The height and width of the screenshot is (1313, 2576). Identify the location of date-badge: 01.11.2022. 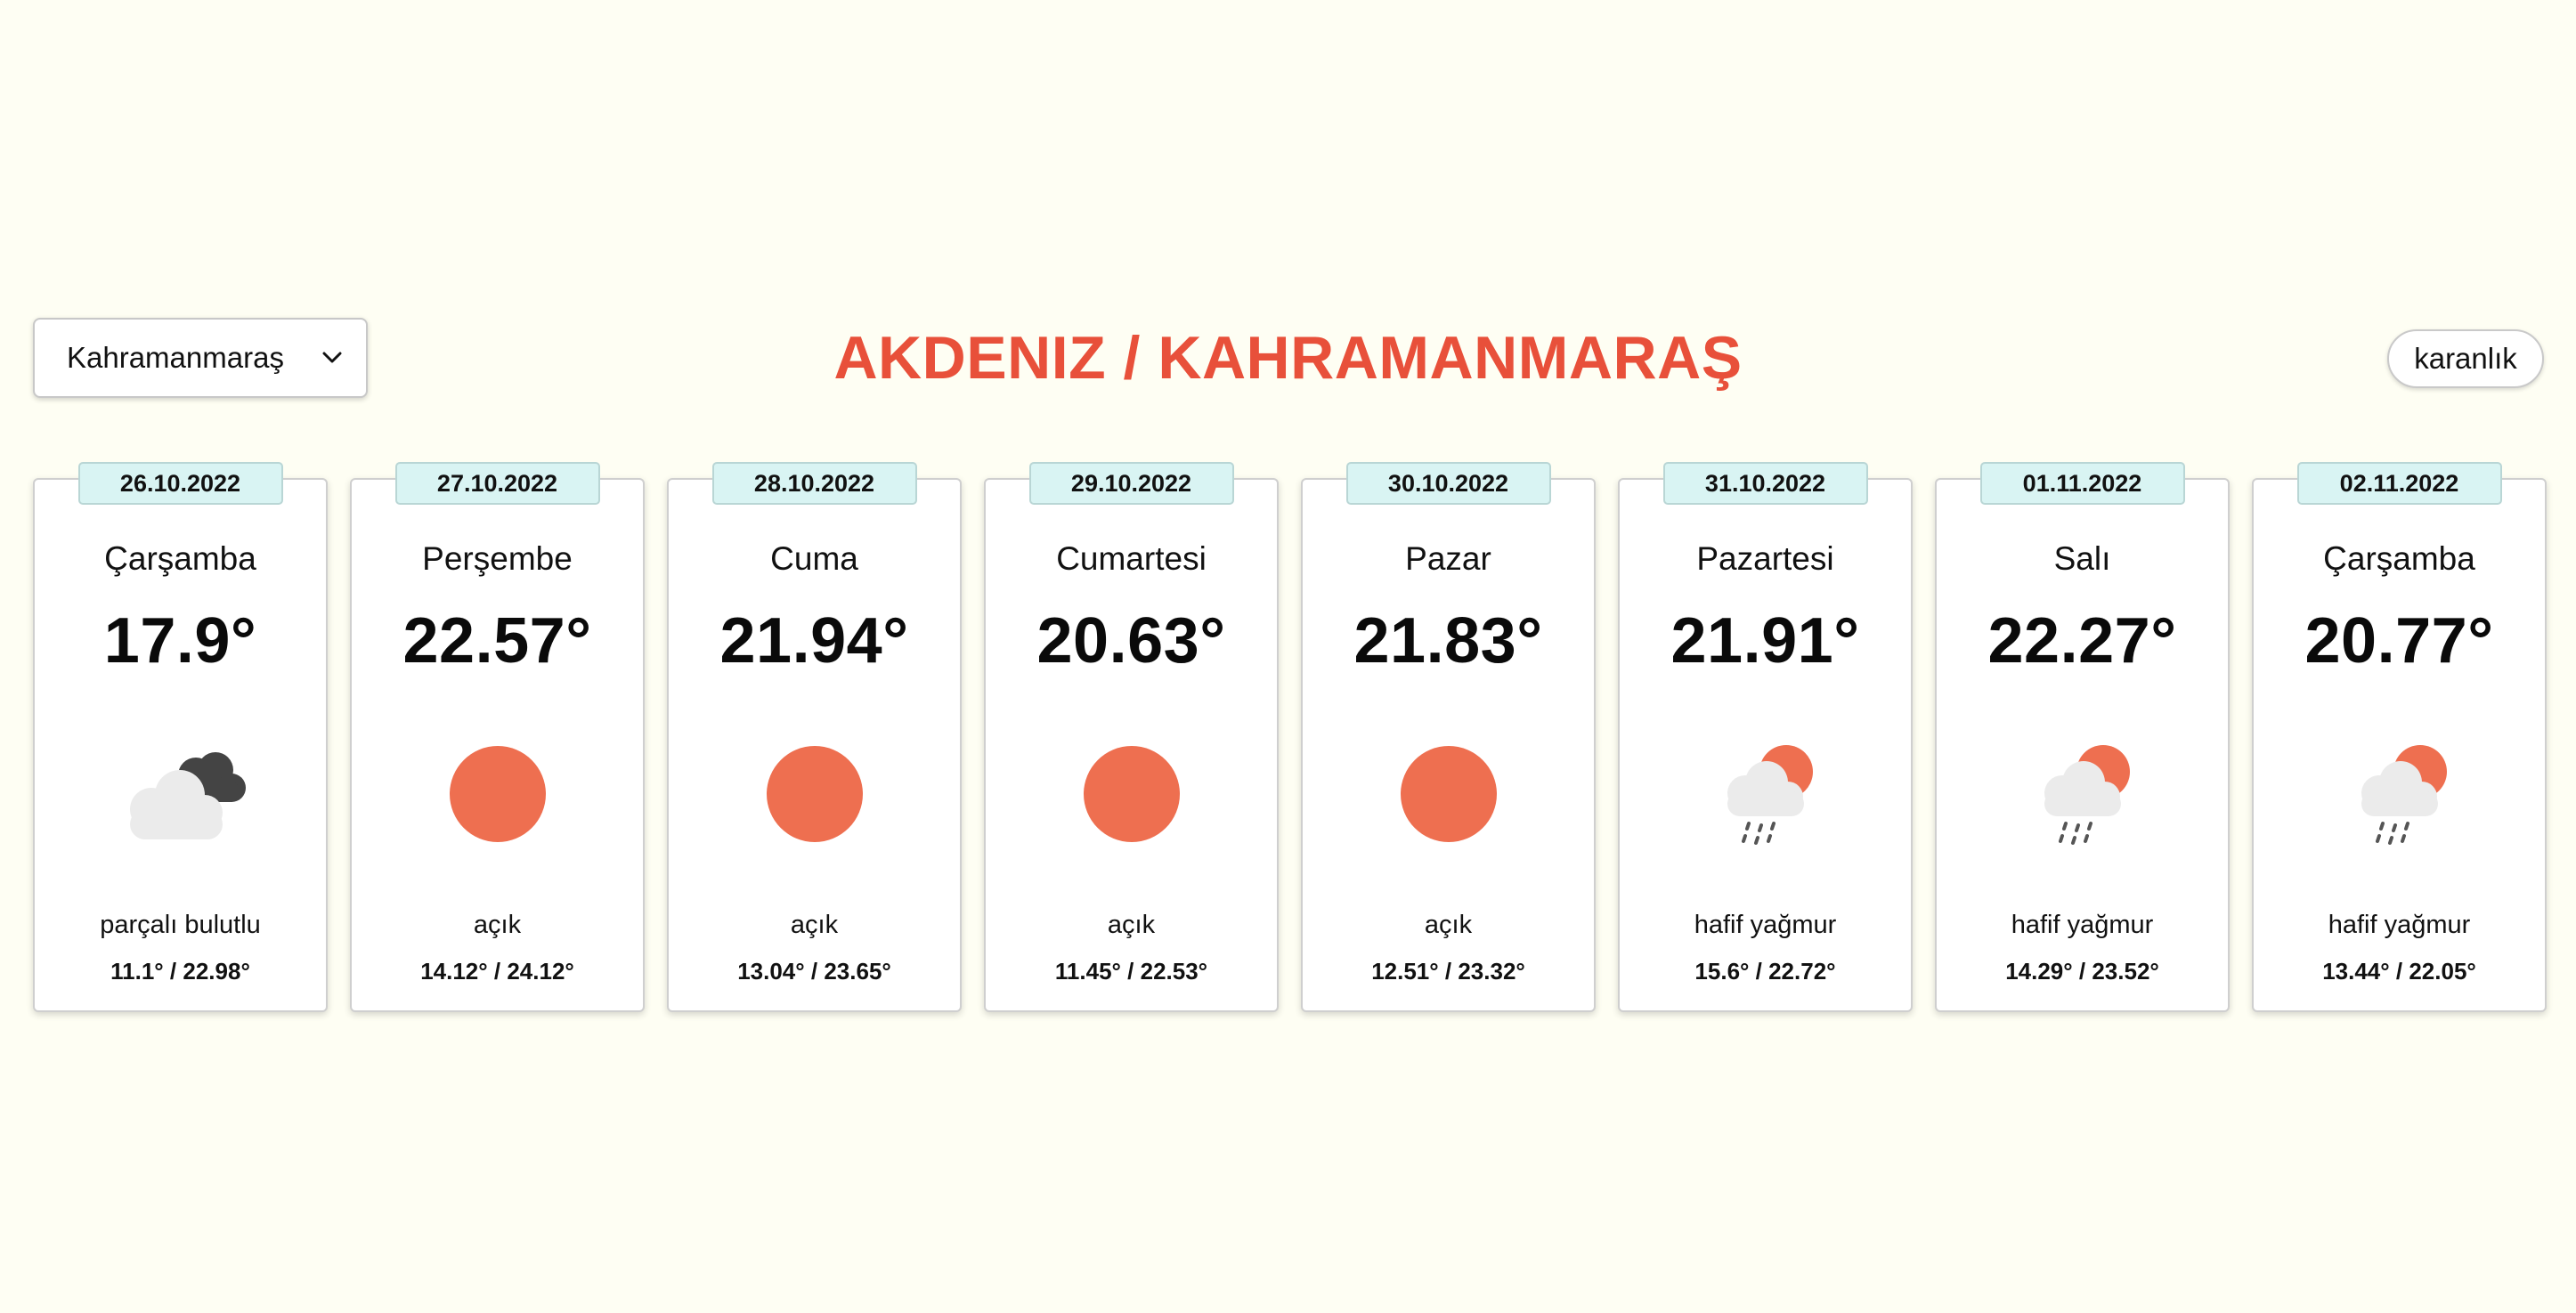
(2082, 483).